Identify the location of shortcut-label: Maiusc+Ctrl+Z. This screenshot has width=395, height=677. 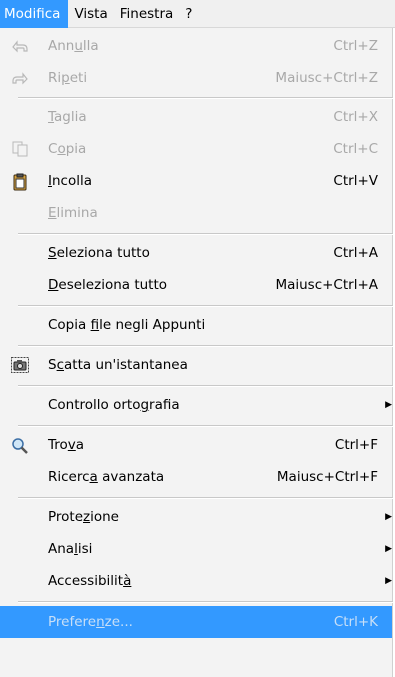
(326, 78).